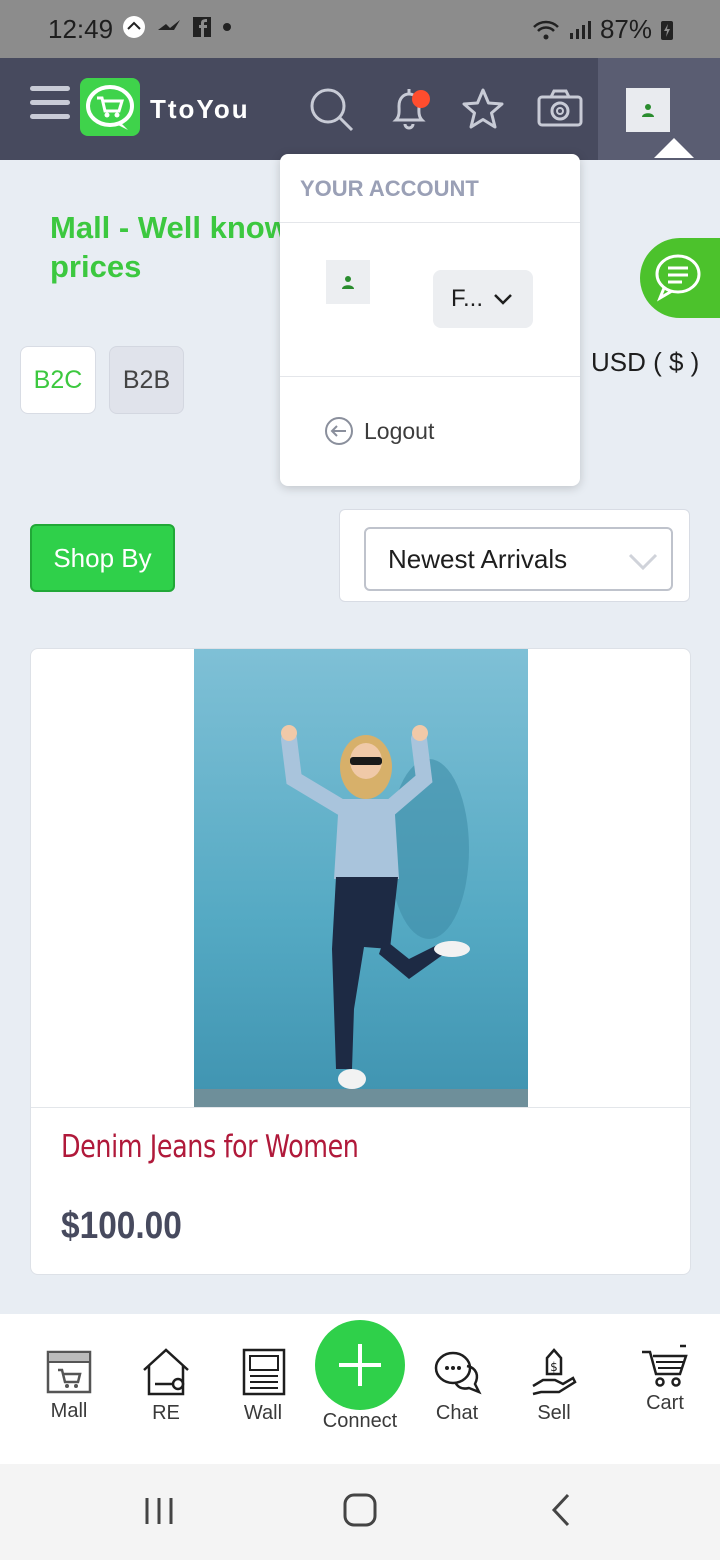 This screenshot has height=1560, width=720. Describe the element at coordinates (478, 558) in the screenshot. I see `sort-selected-value: Newest Arrivals` at that location.